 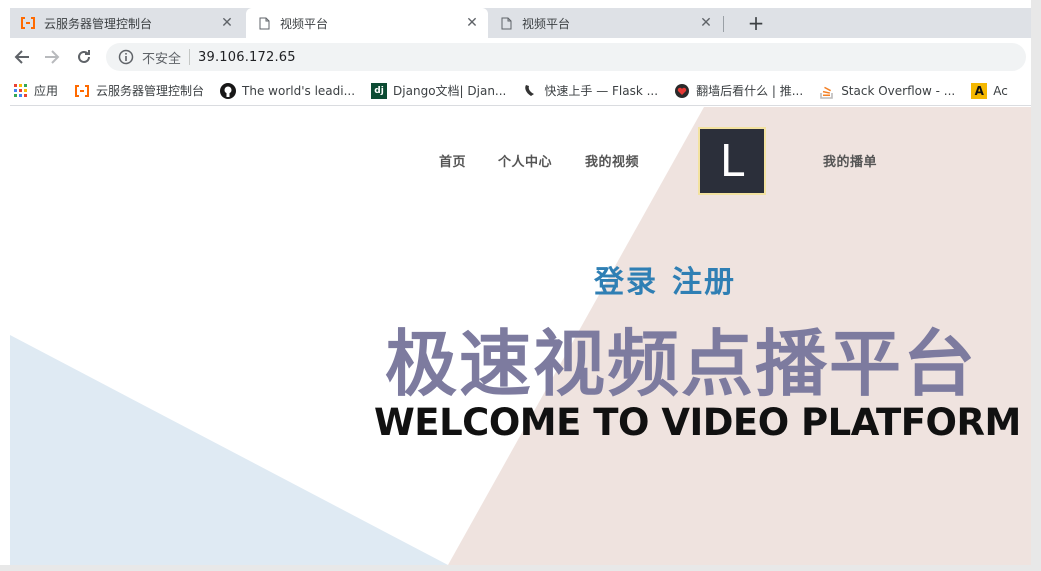 I want to click on bookmark-aliyun: 云服务器管理控制台, so click(x=139, y=90).